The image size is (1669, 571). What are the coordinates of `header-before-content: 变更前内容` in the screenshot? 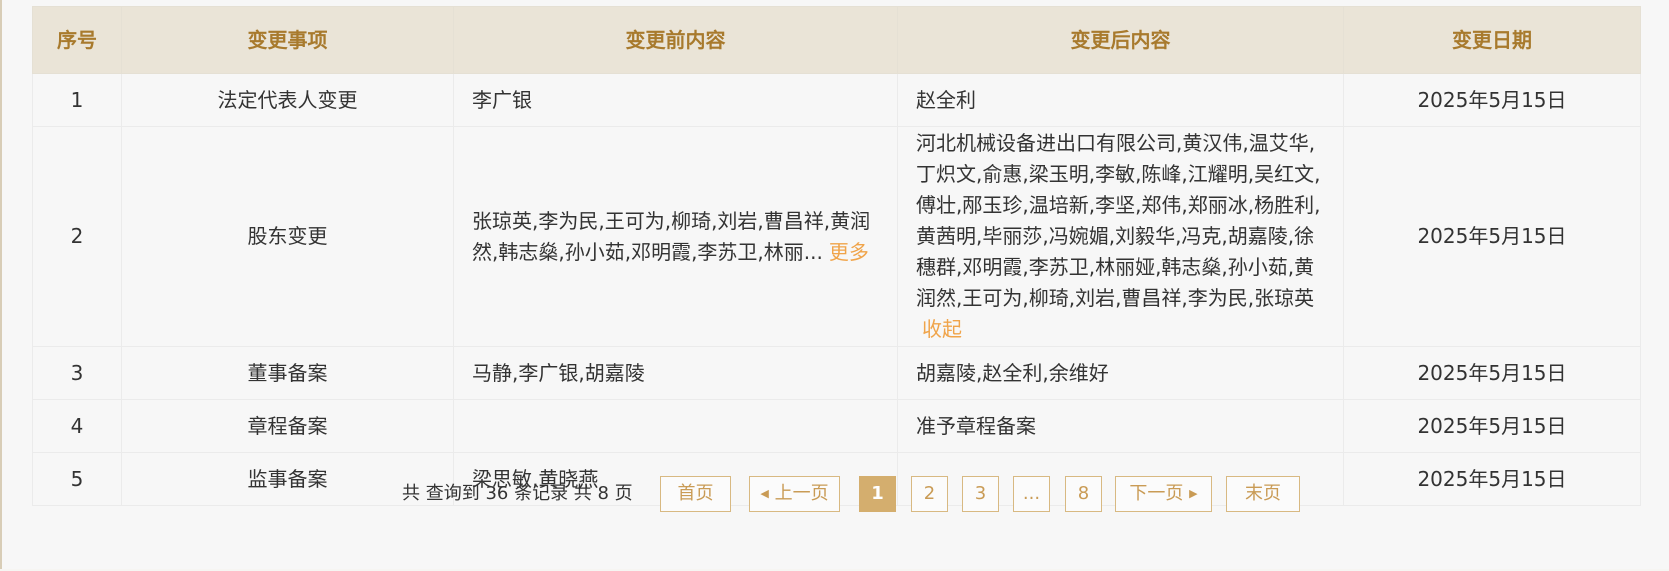 It's located at (675, 40).